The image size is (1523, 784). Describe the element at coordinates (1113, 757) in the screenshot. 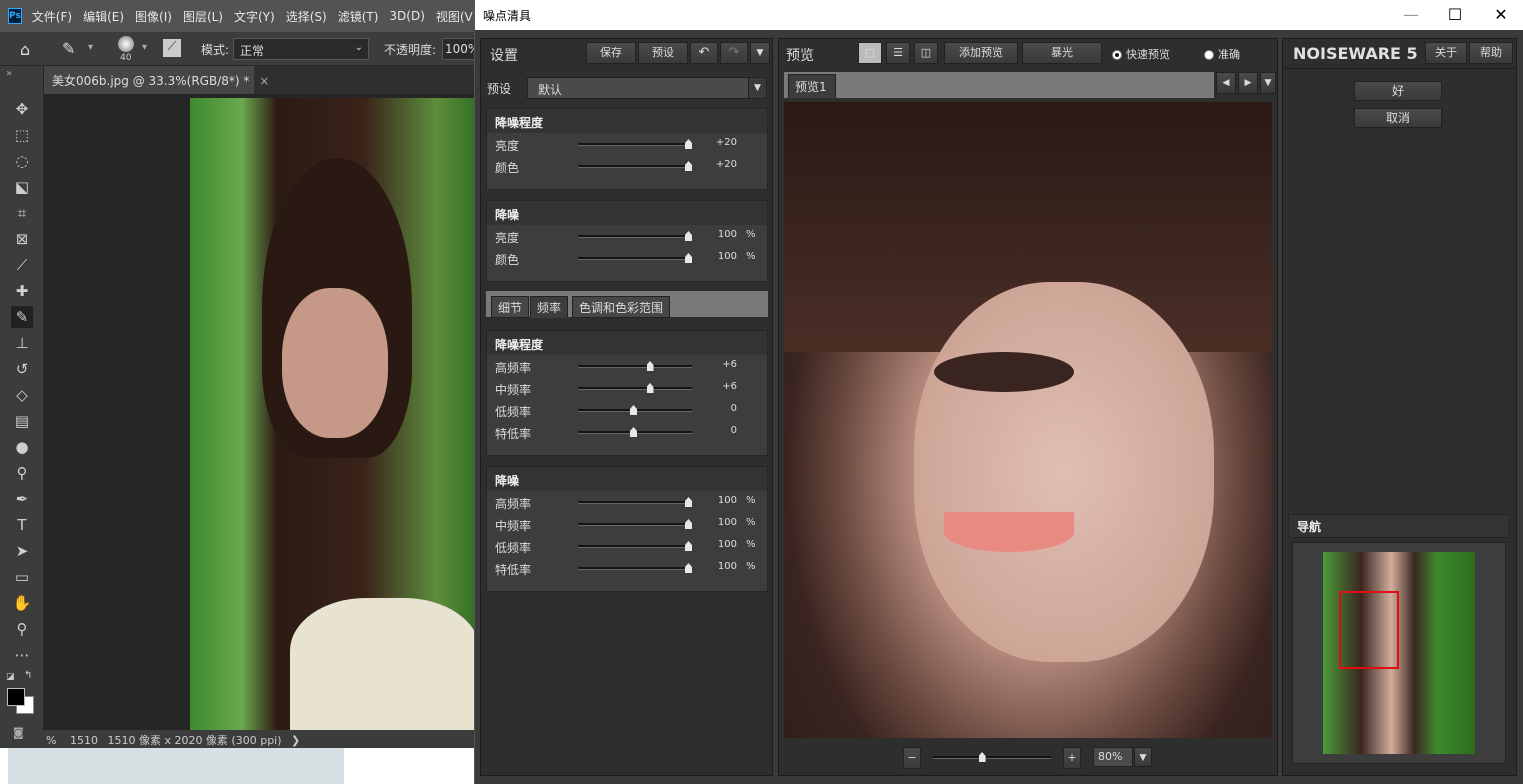

I see `zoom-select: 80%` at that location.